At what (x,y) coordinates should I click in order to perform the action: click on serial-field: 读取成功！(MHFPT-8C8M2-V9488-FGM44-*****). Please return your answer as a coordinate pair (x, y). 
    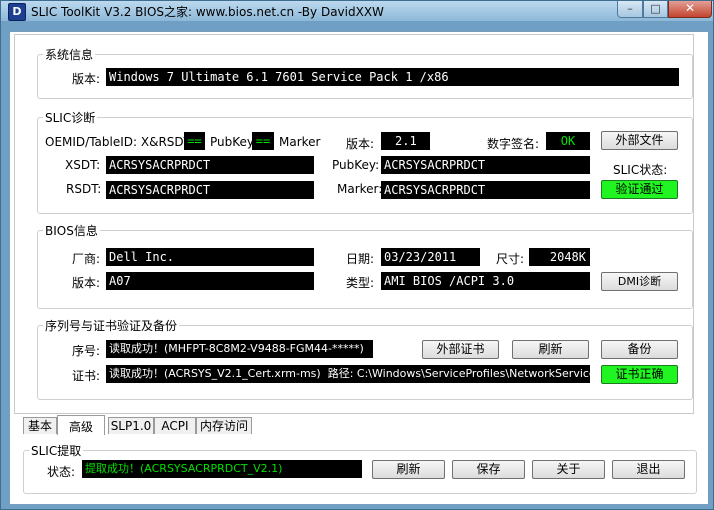
    Looking at the image, I should click on (239, 349).